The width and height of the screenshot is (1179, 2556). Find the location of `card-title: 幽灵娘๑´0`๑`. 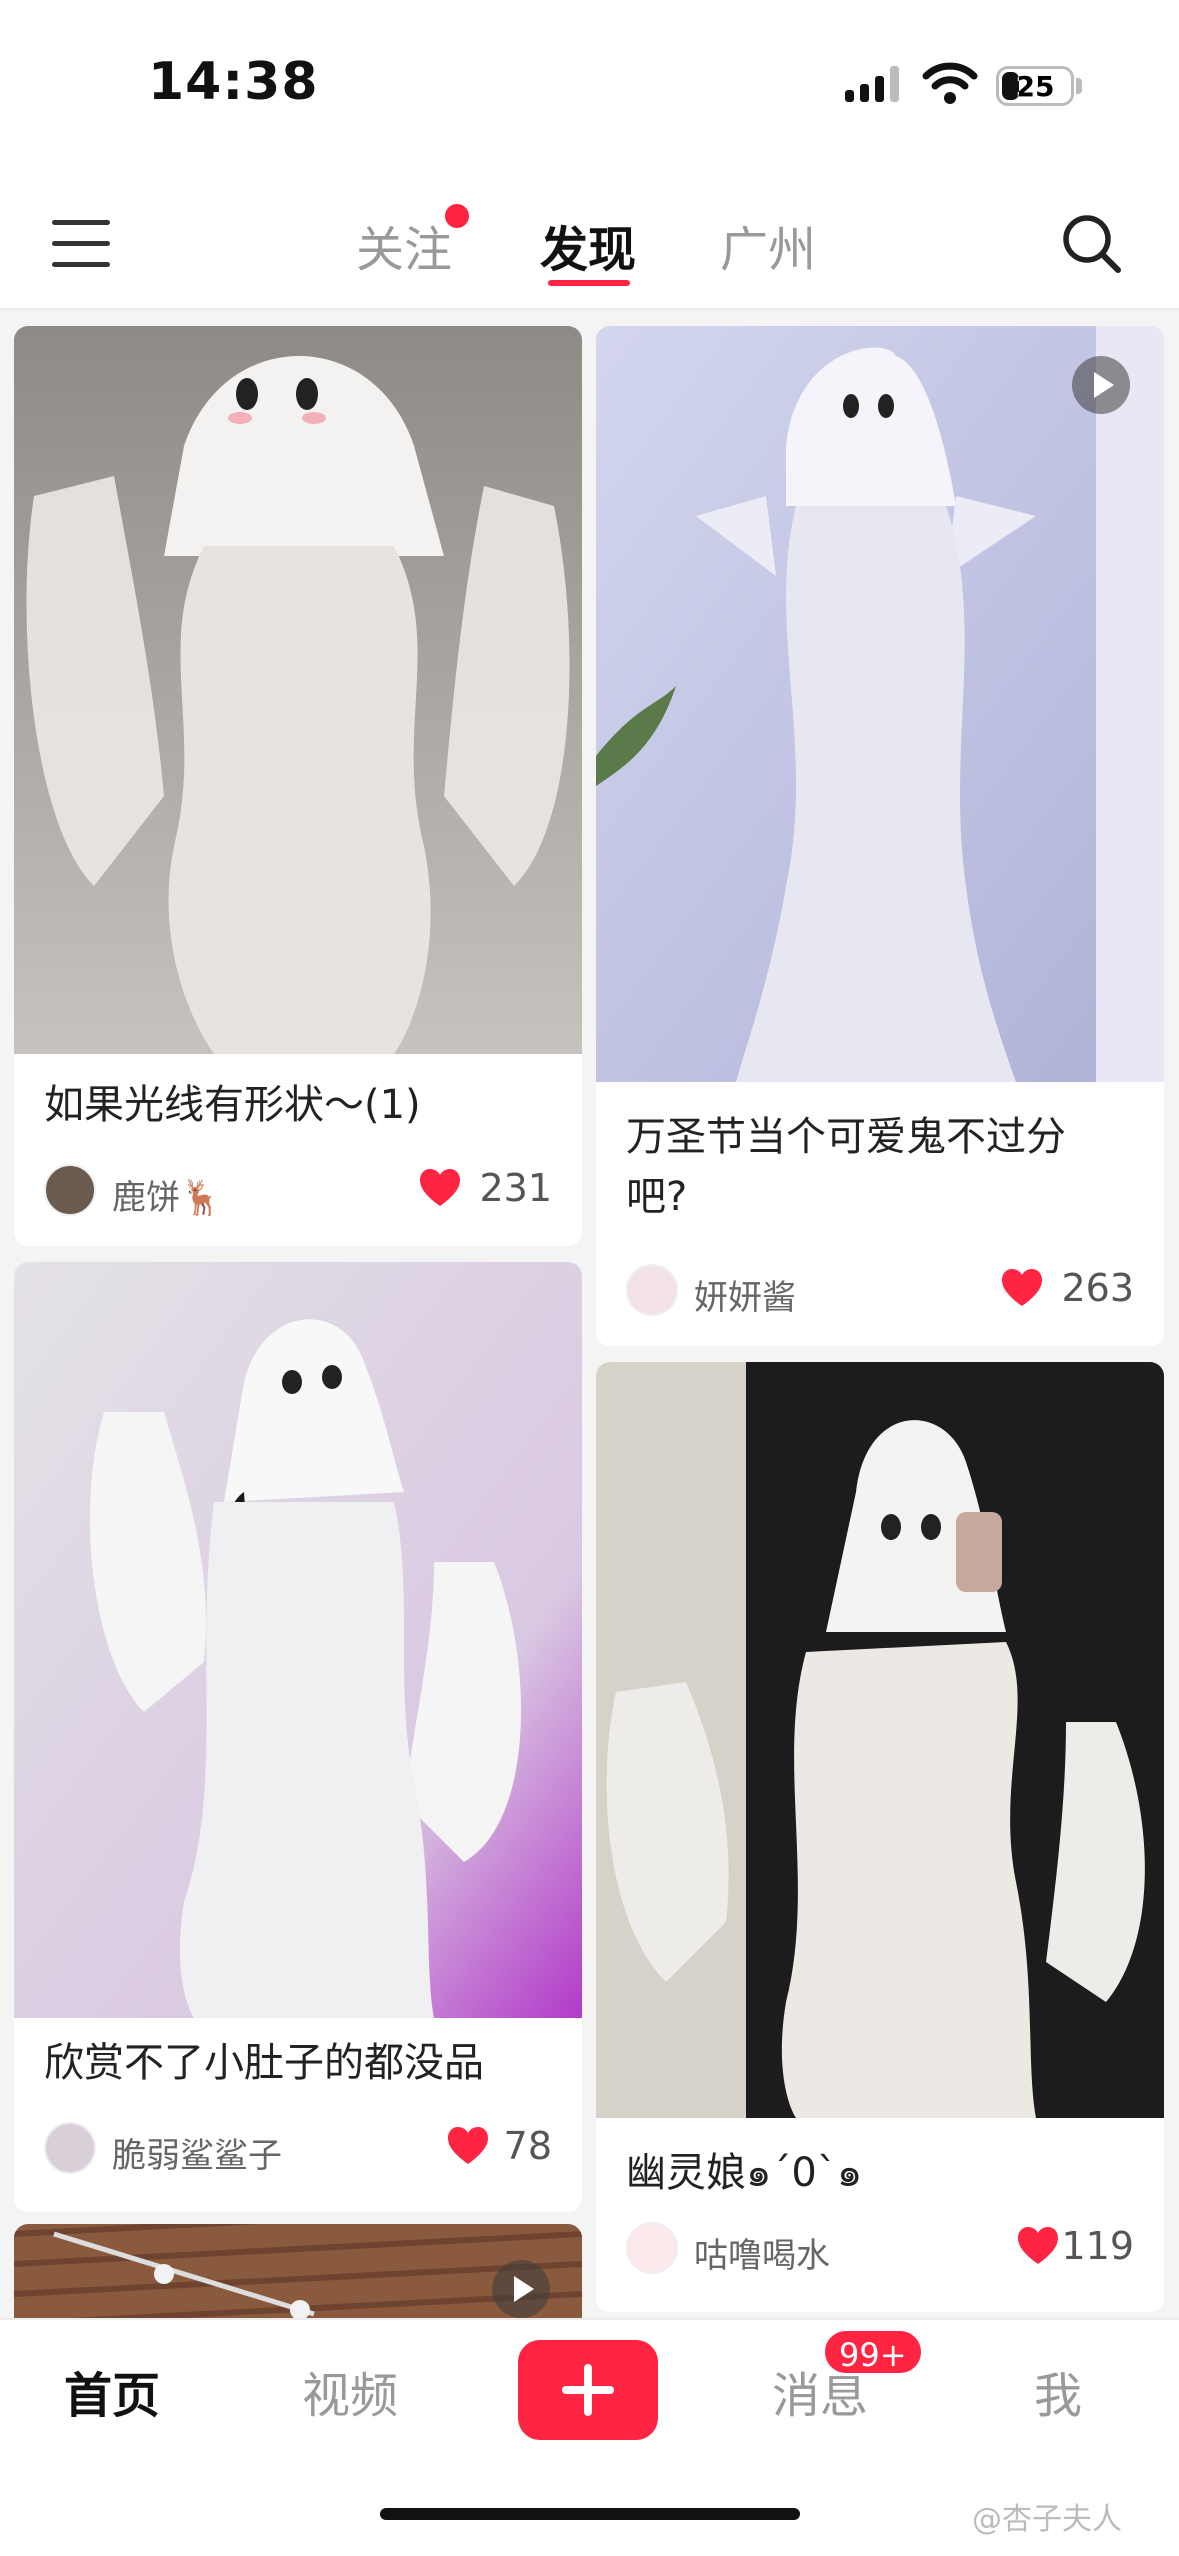

card-title: 幽灵娘๑´0`๑ is located at coordinates (744, 2173).